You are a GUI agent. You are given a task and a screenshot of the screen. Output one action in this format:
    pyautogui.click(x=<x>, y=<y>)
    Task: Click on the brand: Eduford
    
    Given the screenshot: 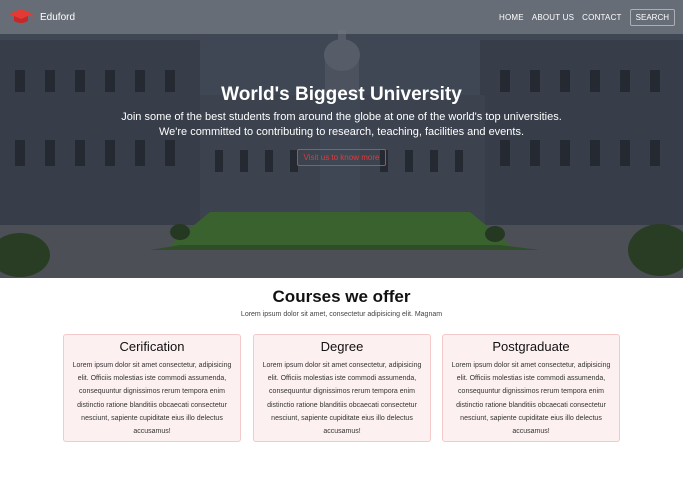 What is the action you would take?
    pyautogui.click(x=41, y=17)
    